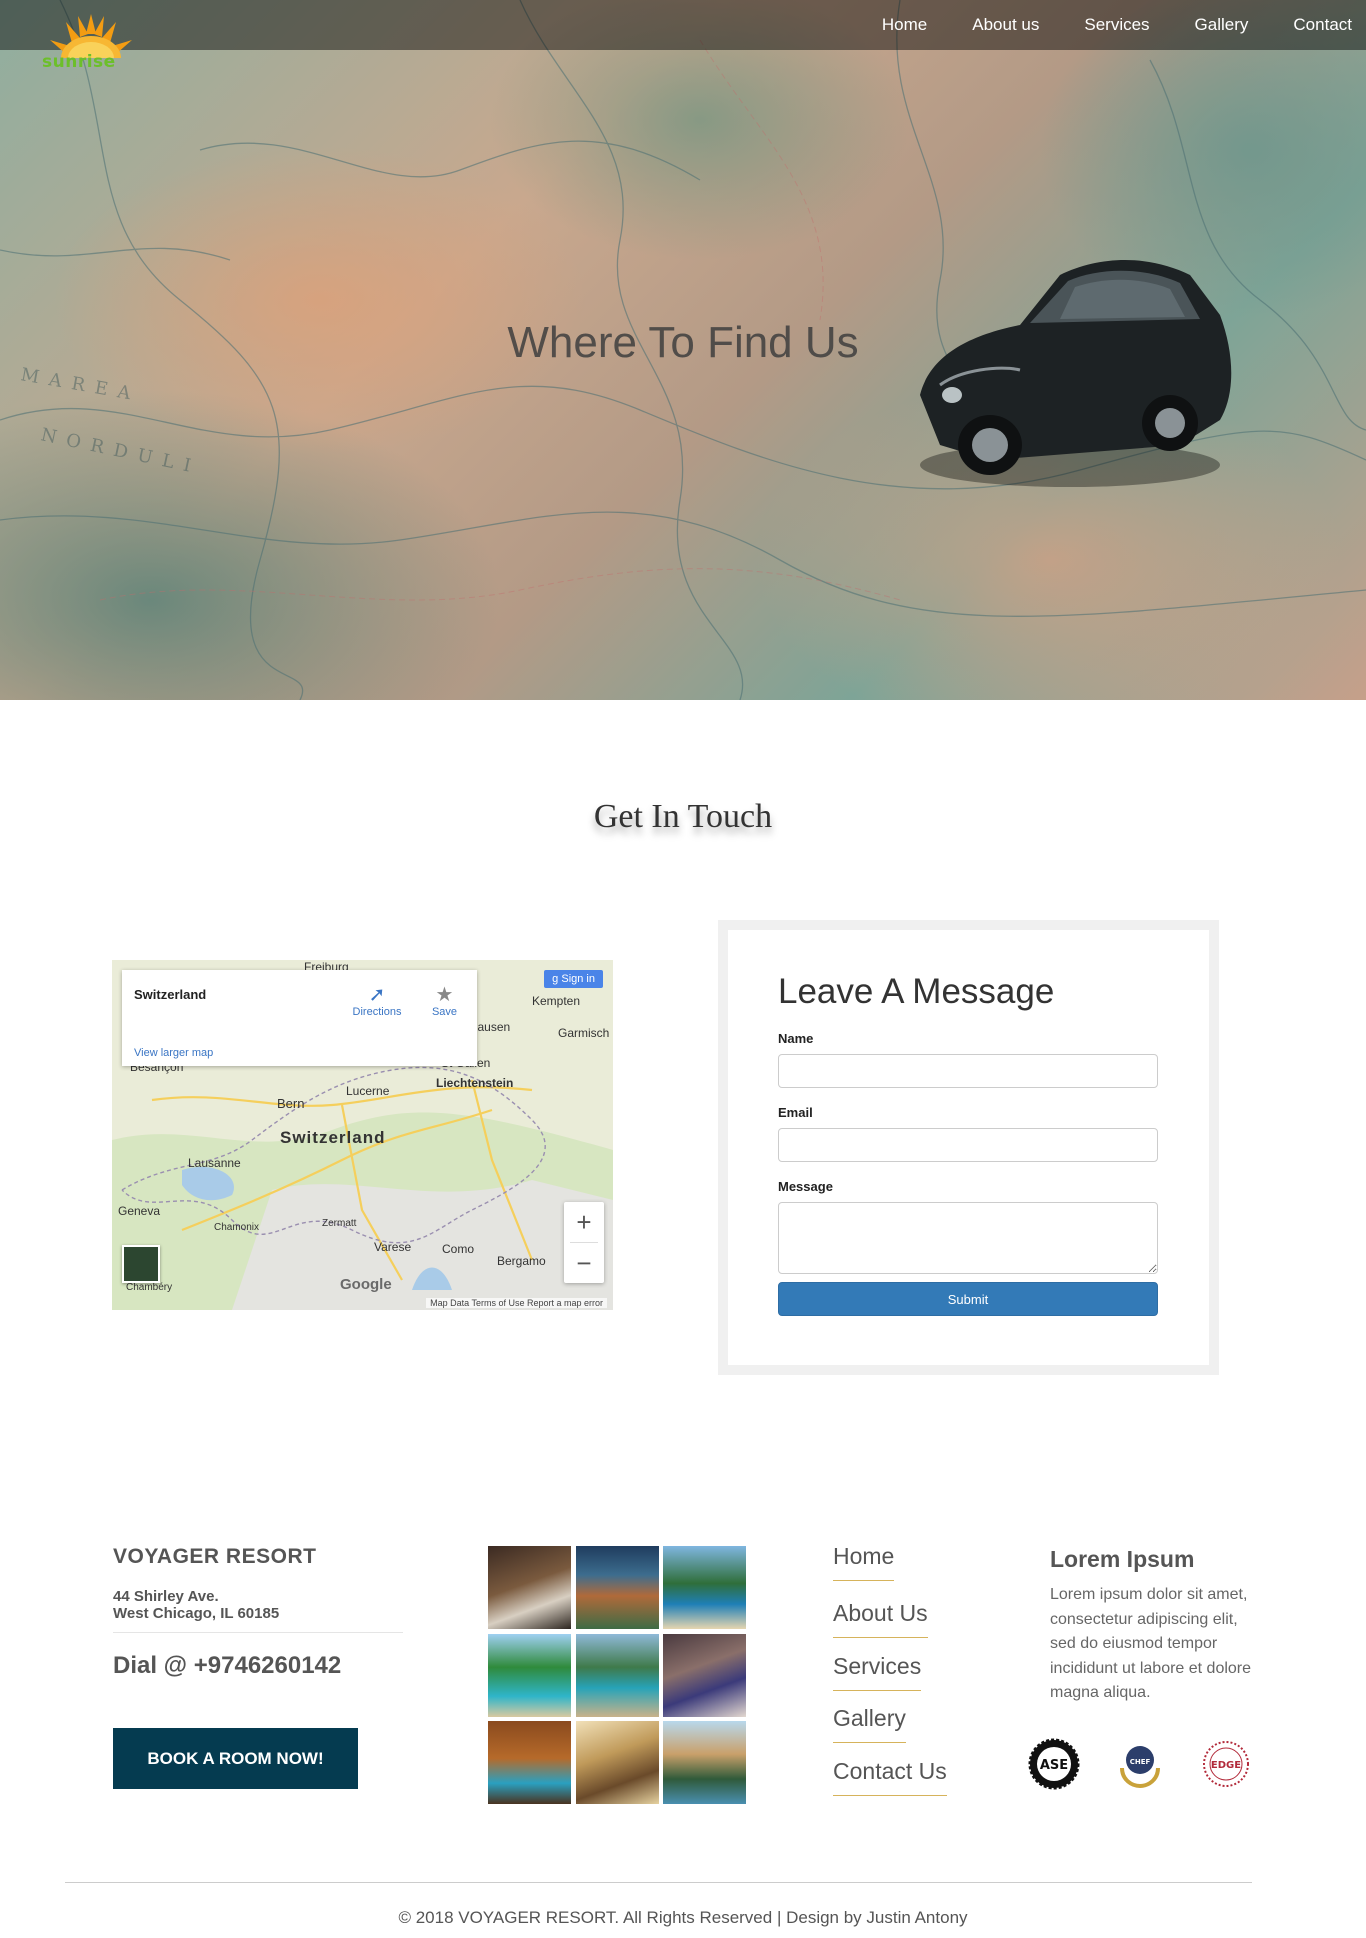  I want to click on section-title: Get In Touch, so click(683, 816).